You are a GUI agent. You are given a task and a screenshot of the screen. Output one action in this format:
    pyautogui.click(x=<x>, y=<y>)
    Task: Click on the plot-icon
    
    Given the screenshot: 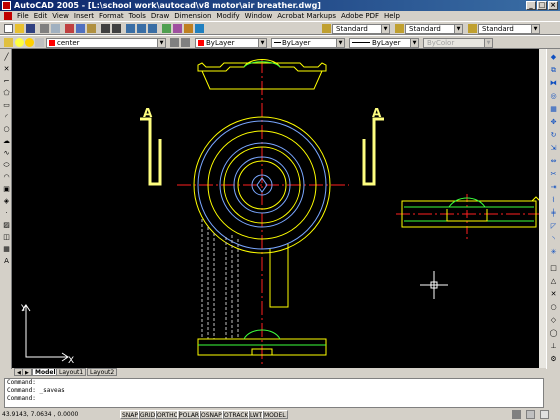 What is the action you would take?
    pyautogui.click(x=44, y=28)
    